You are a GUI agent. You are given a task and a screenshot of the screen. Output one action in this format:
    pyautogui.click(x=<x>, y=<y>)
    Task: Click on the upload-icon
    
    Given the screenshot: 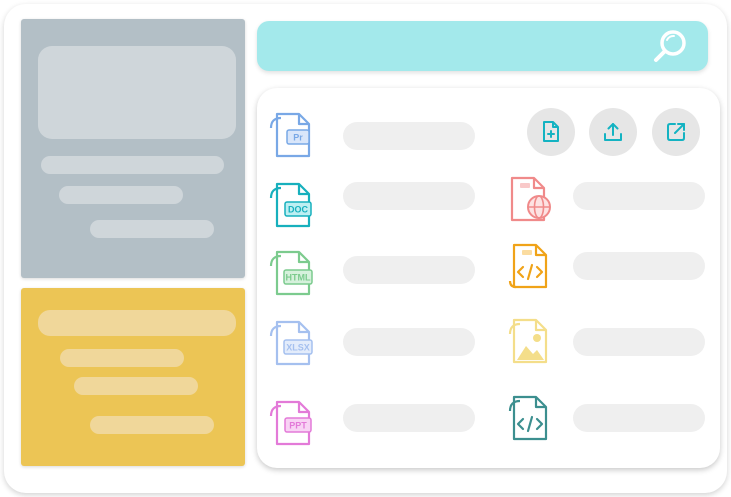 What is the action you would take?
    pyautogui.click(x=613, y=132)
    